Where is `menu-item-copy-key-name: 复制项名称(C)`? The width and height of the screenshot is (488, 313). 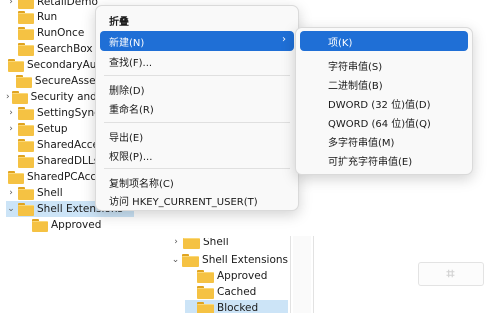 menu-item-copy-key-name: 复制项名称(C) is located at coordinates (197, 182).